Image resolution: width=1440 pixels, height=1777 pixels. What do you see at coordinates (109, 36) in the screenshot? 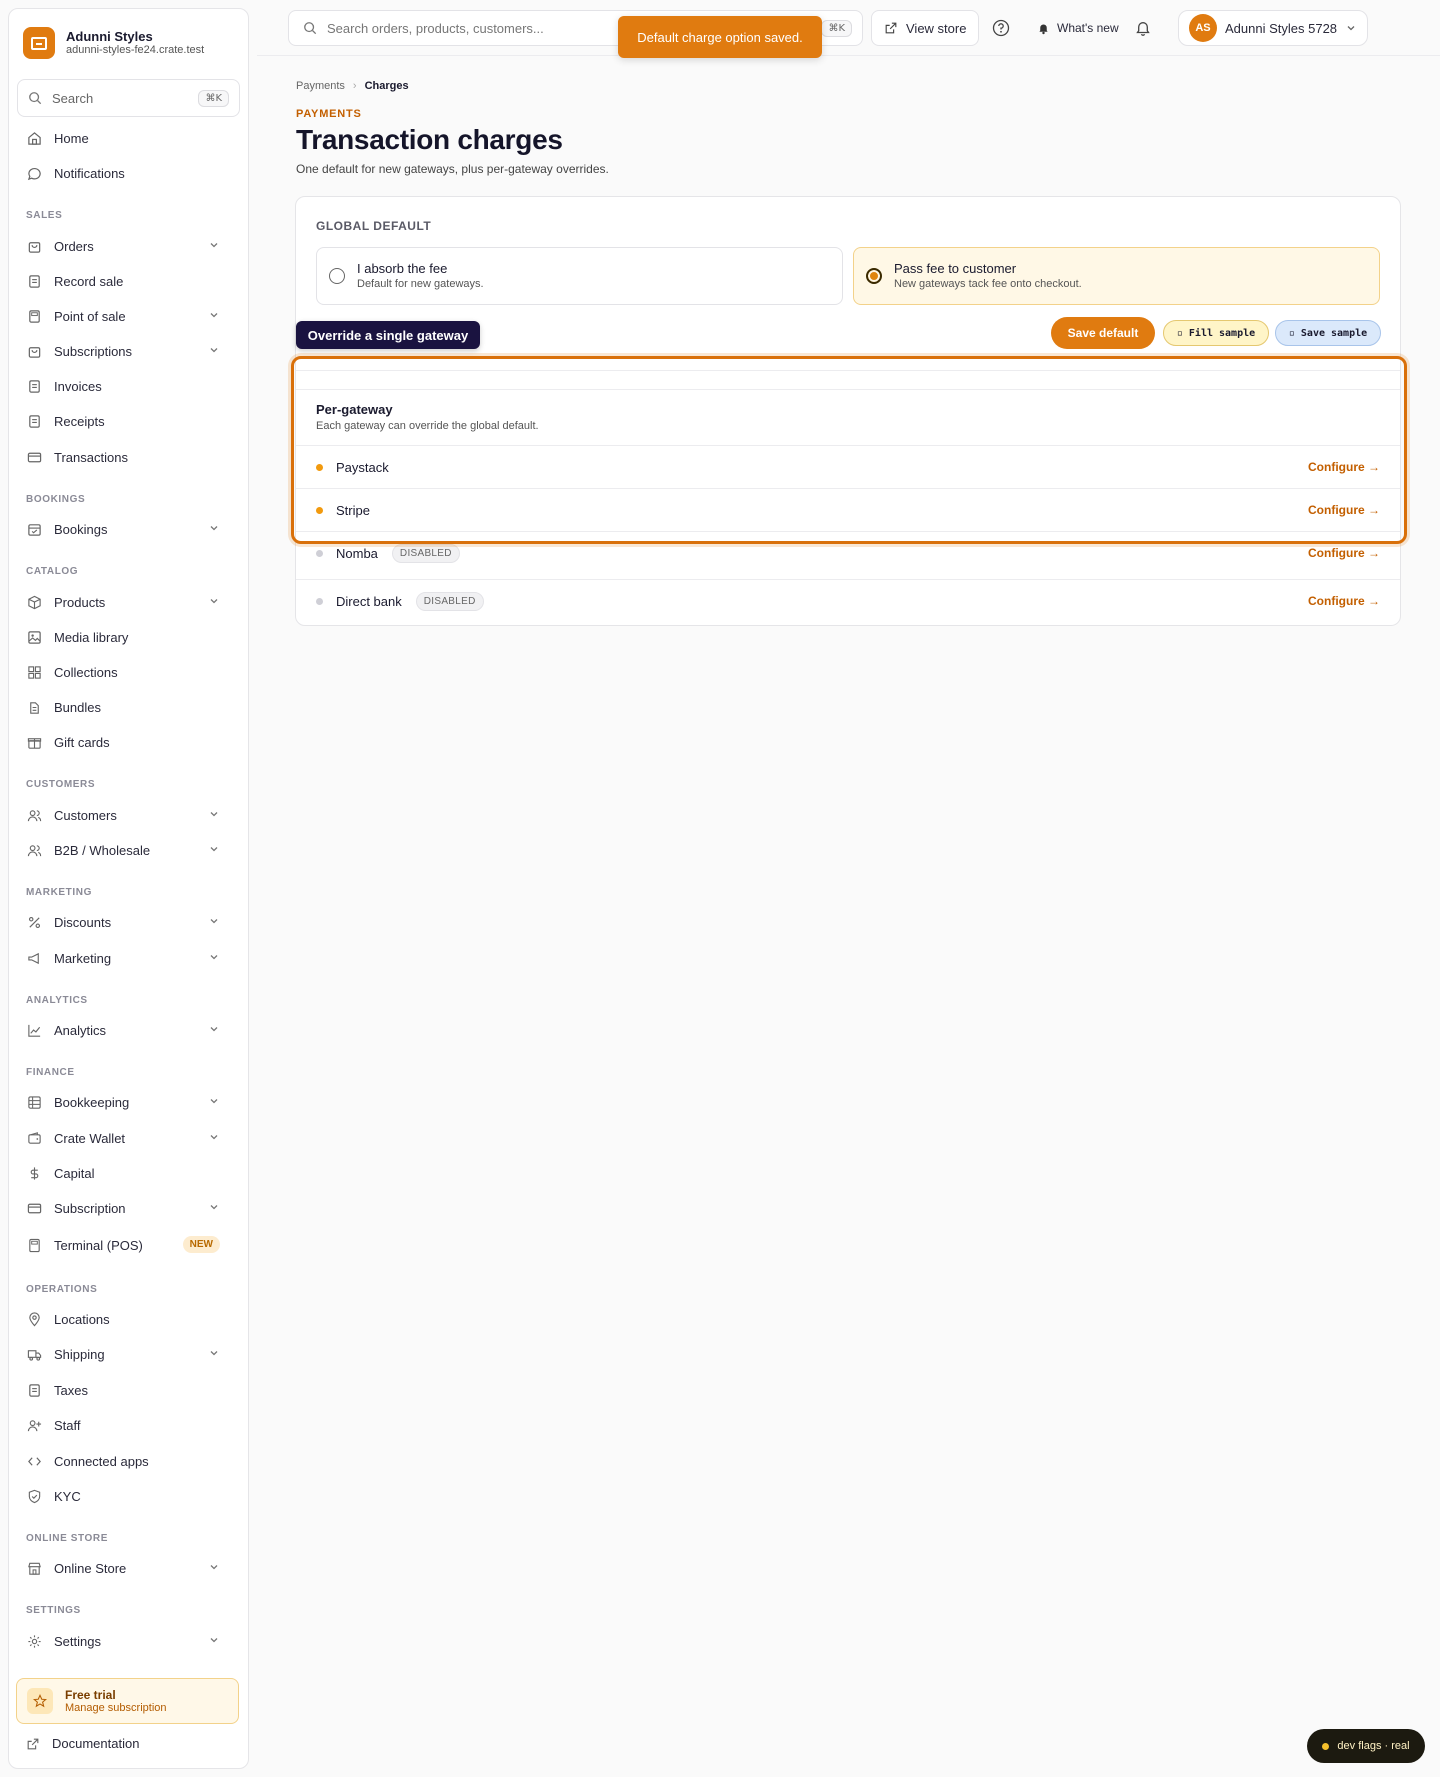
I see `store-name: Adunni Styles` at bounding box center [109, 36].